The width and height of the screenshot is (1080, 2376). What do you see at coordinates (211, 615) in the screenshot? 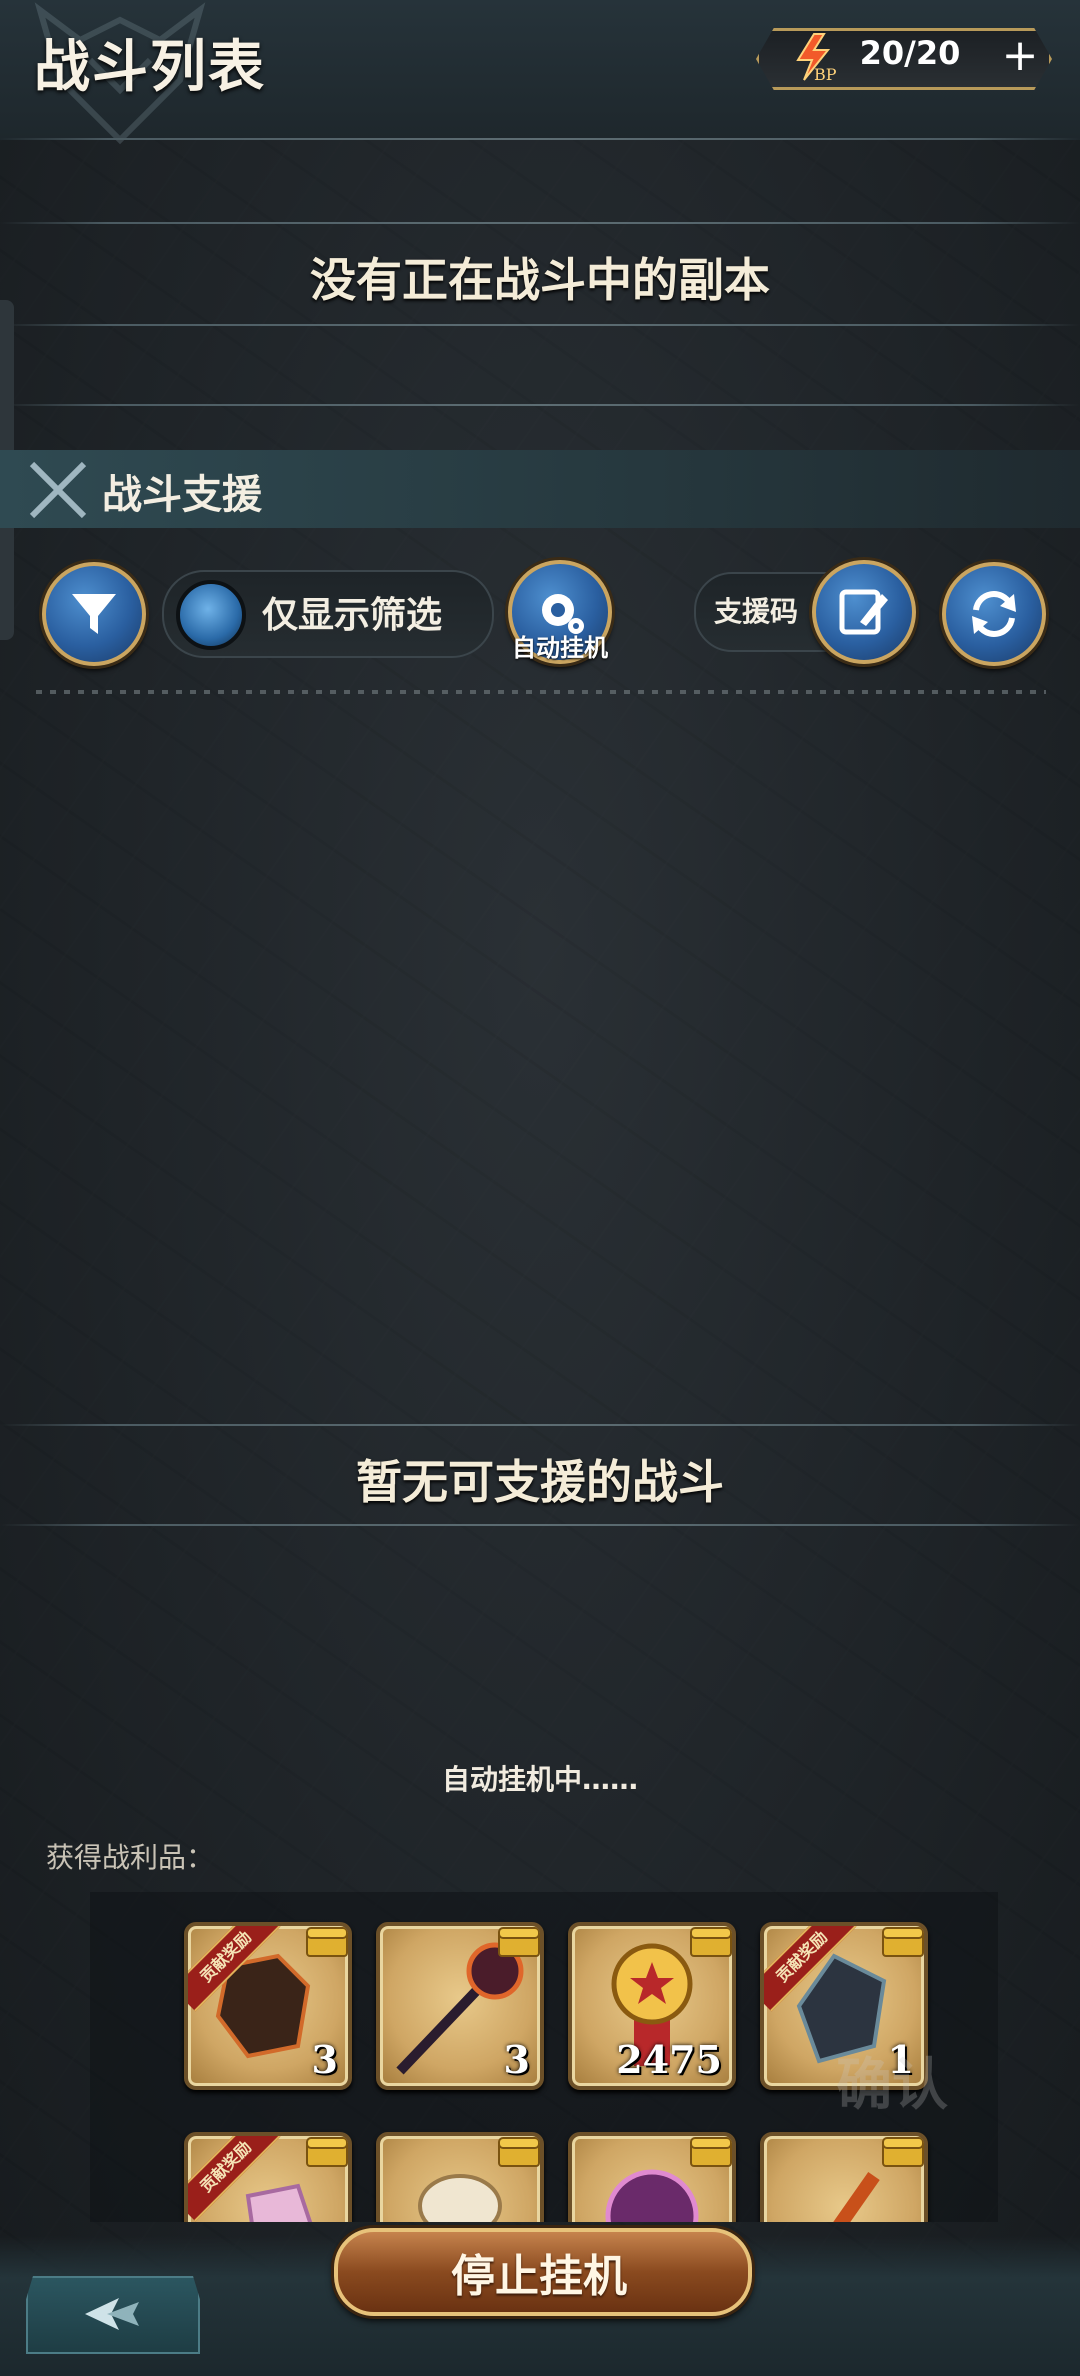
I see `toggle-indicator` at bounding box center [211, 615].